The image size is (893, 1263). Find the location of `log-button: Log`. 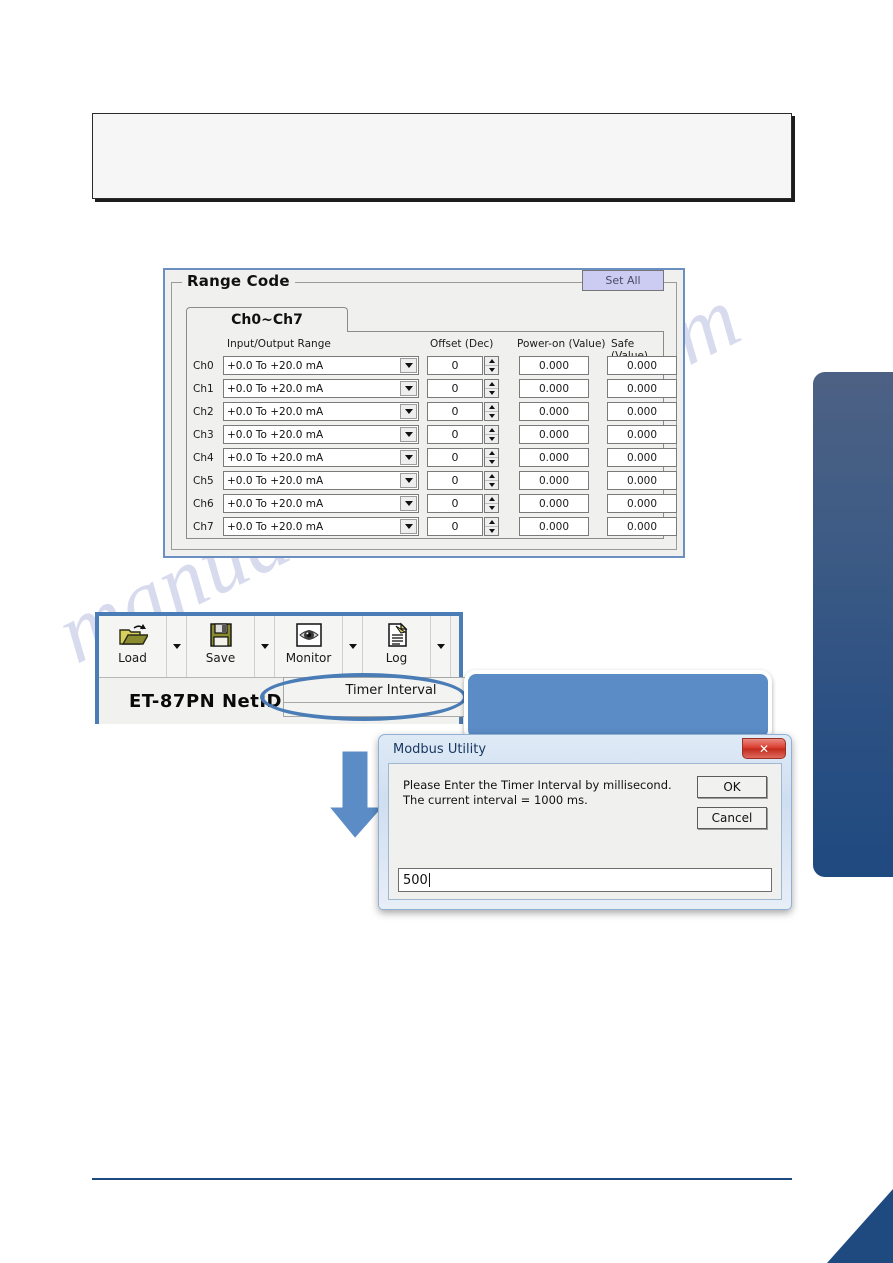

log-button: Log is located at coordinates (397, 646).